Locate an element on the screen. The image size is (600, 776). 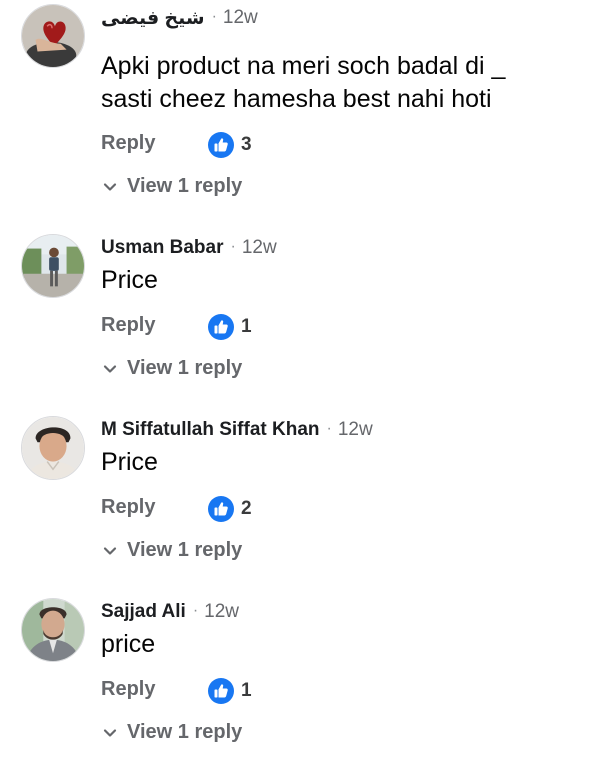
like-count: 3 is located at coordinates (246, 144).